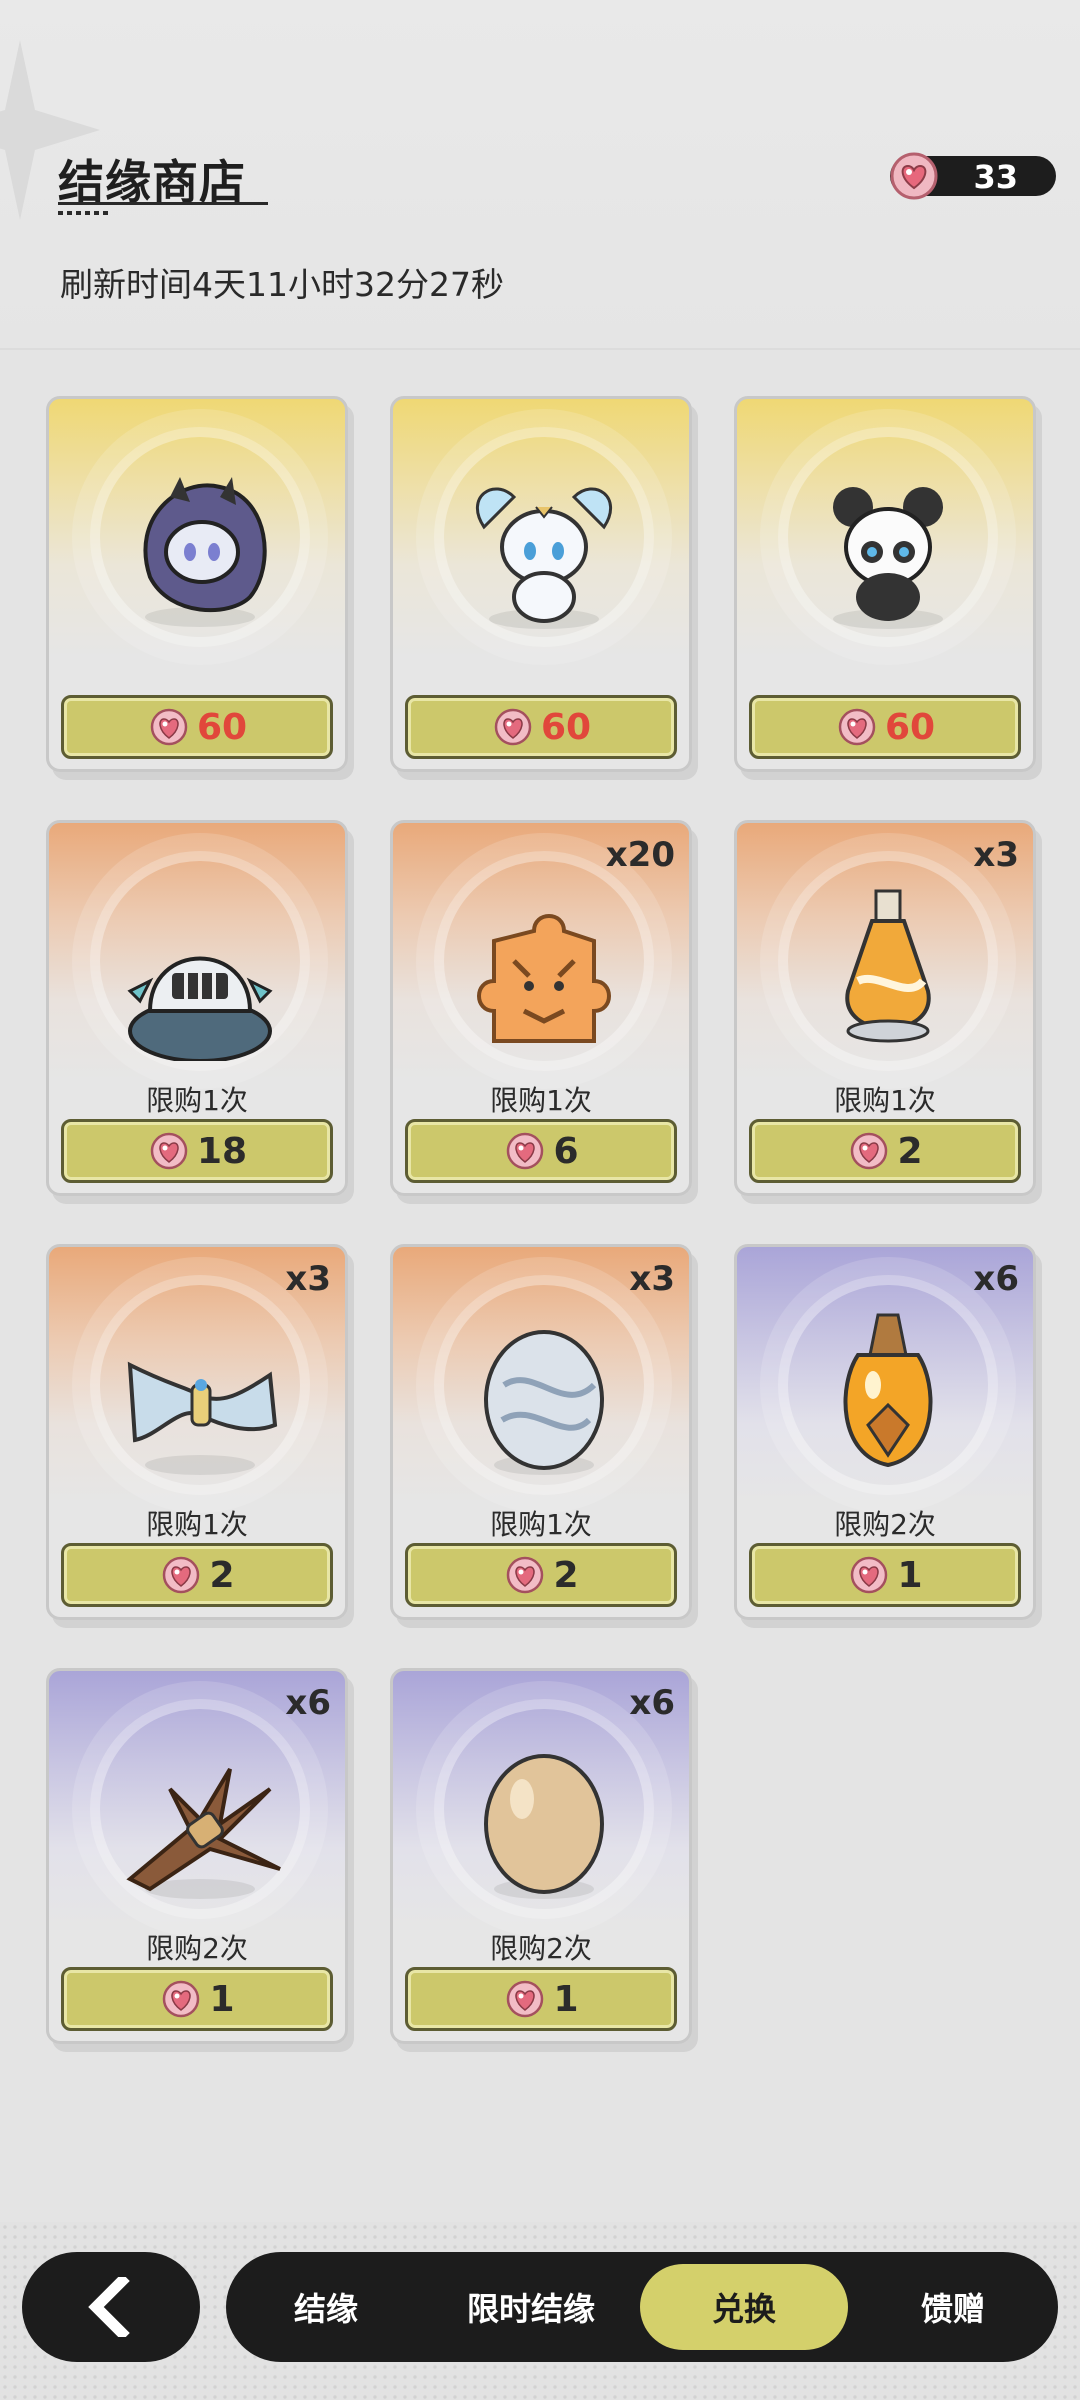 The height and width of the screenshot is (2400, 1080). What do you see at coordinates (203, 1833) in the screenshot?
I see `straw-bundle-icon` at bounding box center [203, 1833].